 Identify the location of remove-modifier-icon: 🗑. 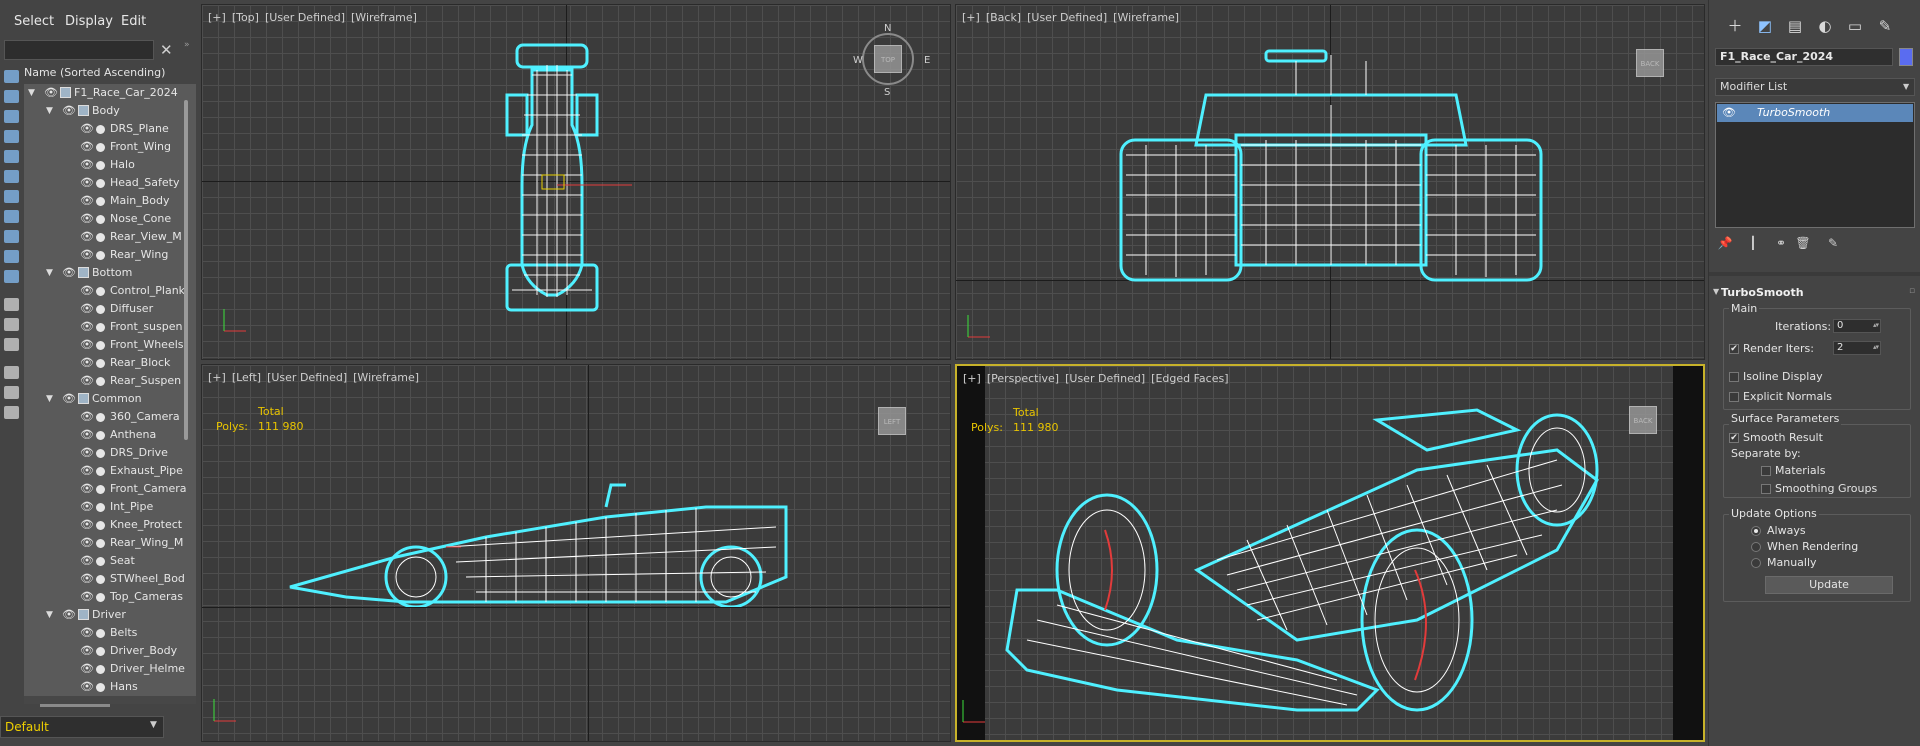
(1803, 244).